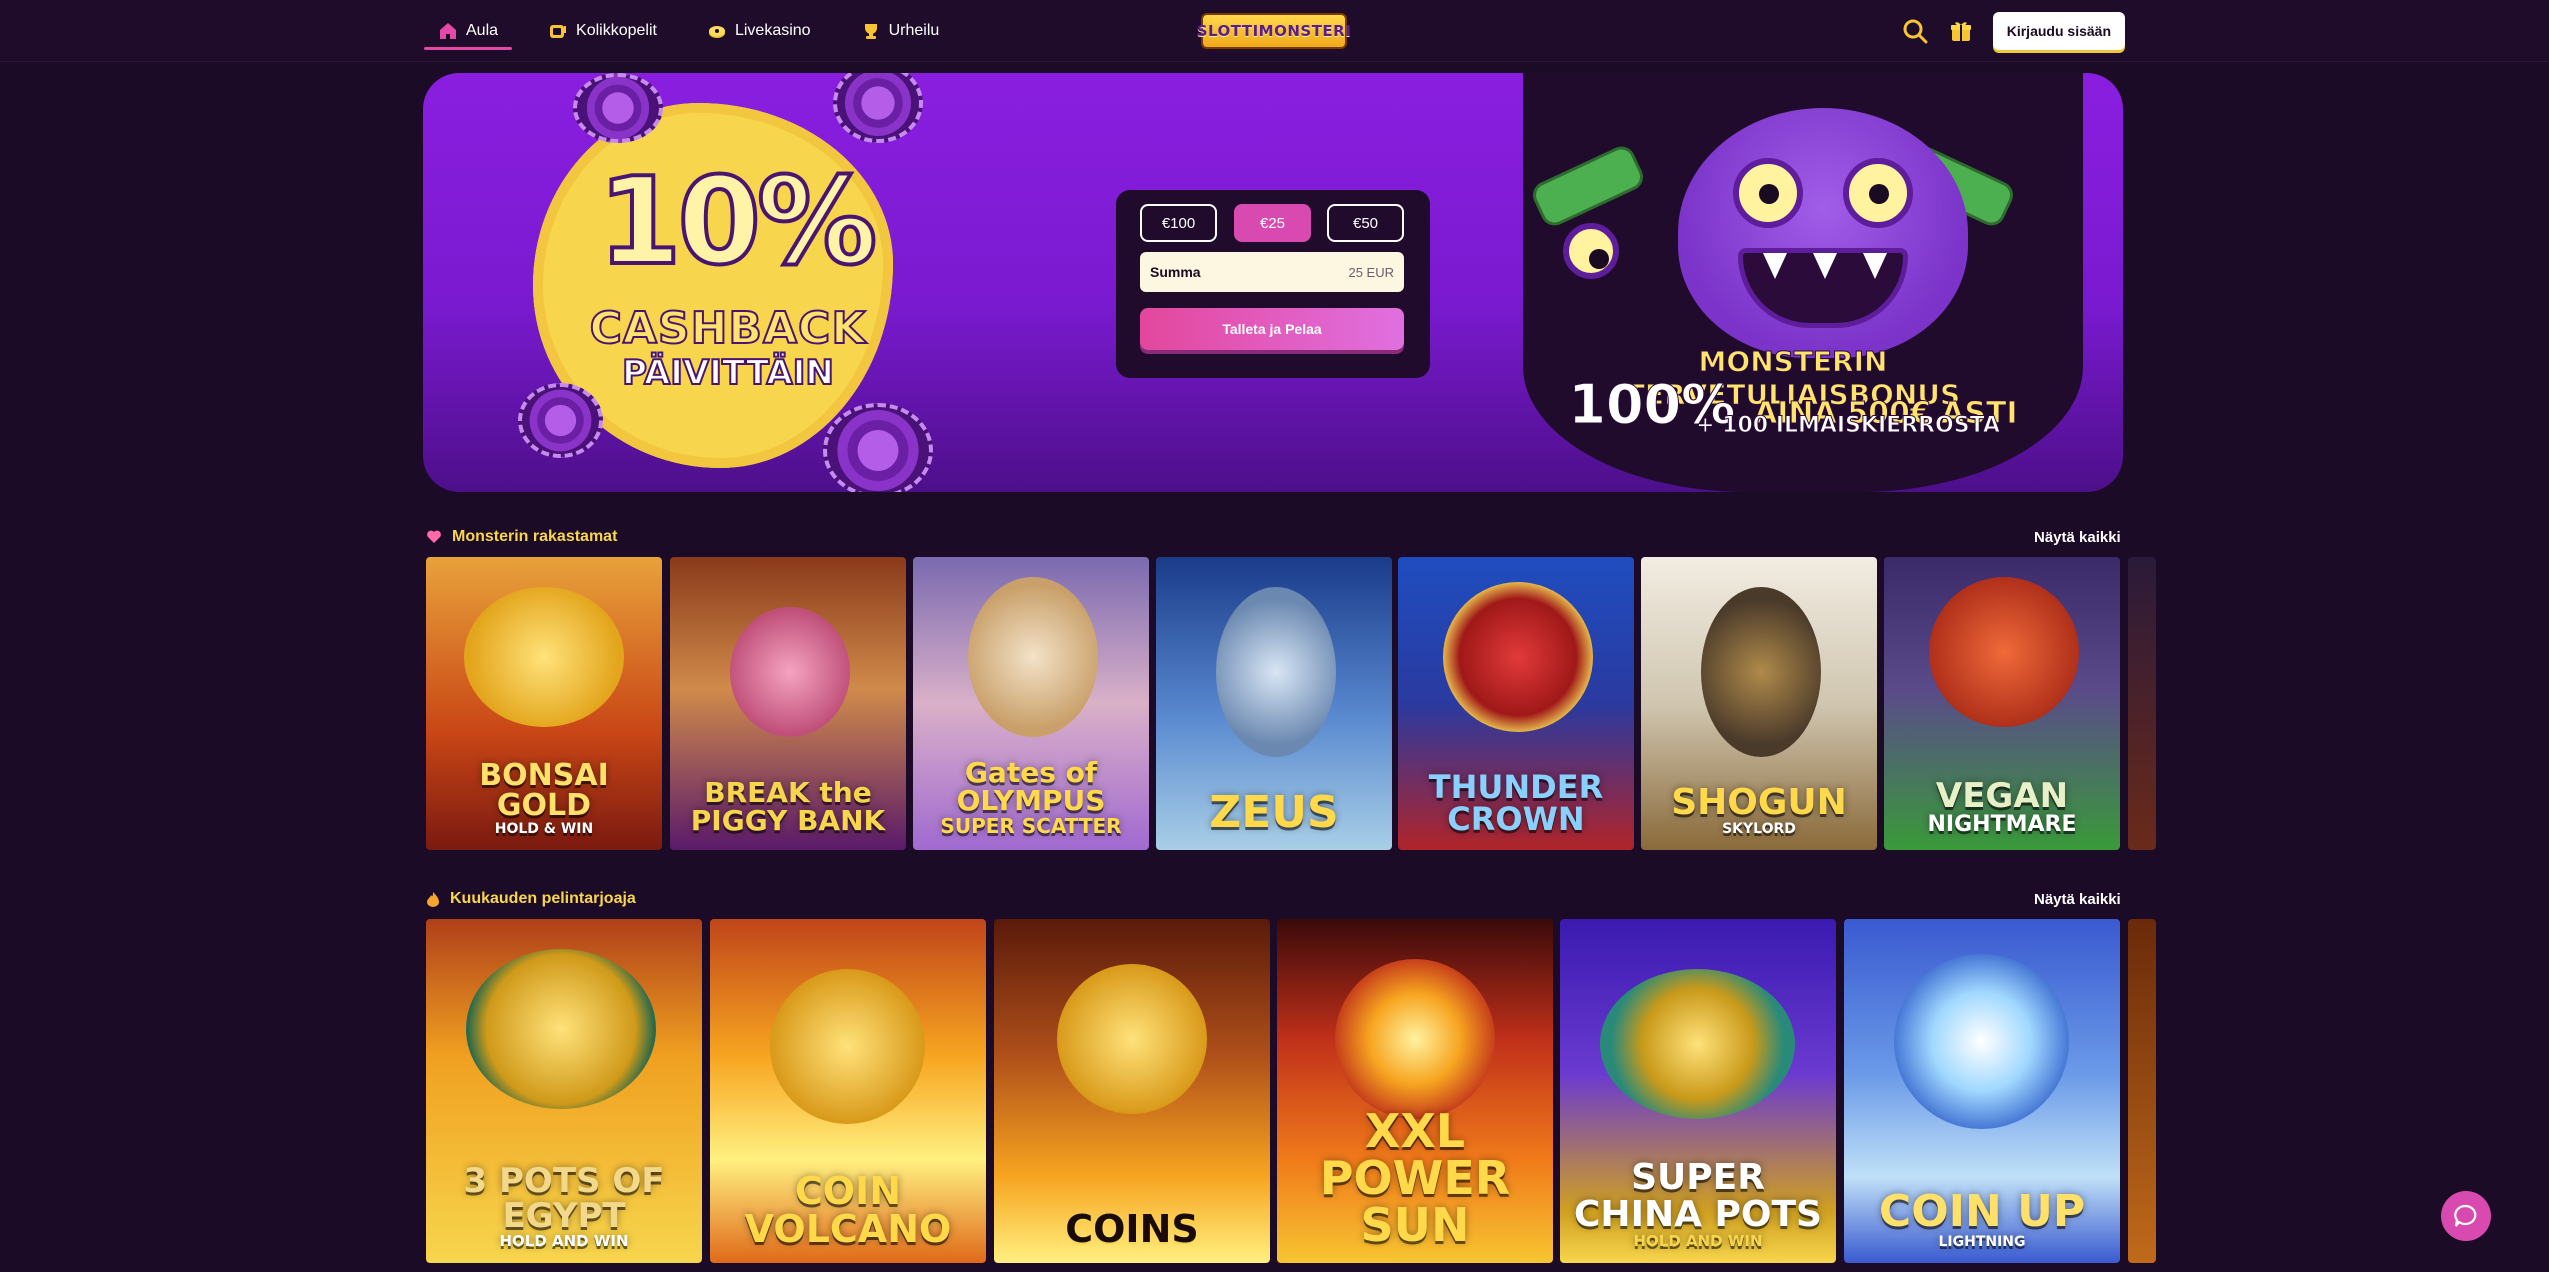 The width and height of the screenshot is (2549, 1272). What do you see at coordinates (728, 328) in the screenshot?
I see `cashback-title: CASHBACK` at bounding box center [728, 328].